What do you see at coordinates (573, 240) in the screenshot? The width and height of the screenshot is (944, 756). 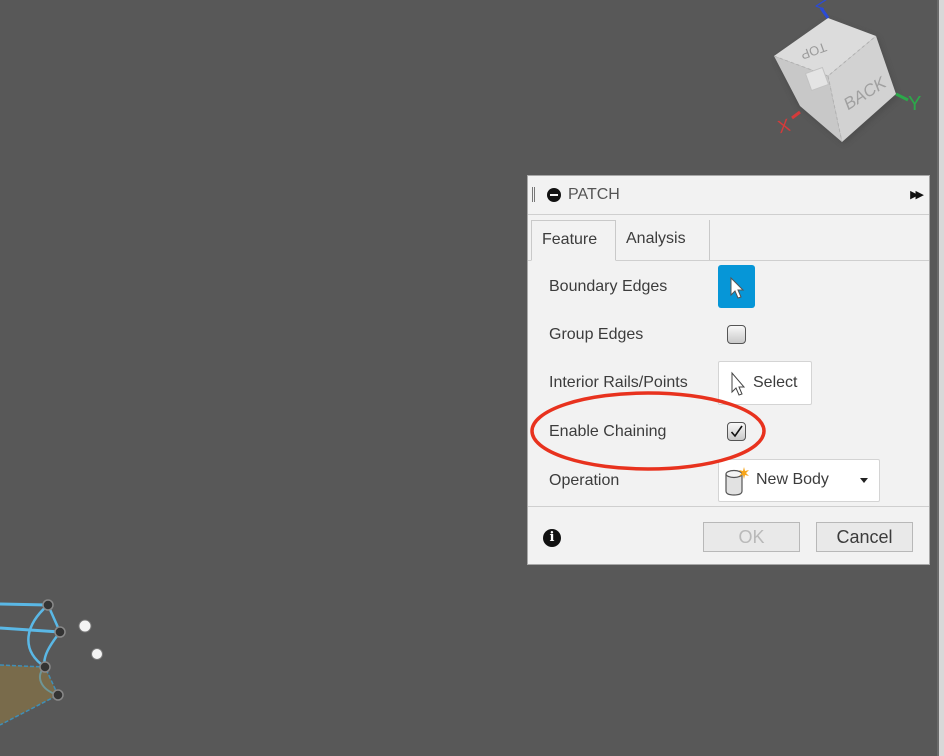 I see `tab-feature: Feature` at bounding box center [573, 240].